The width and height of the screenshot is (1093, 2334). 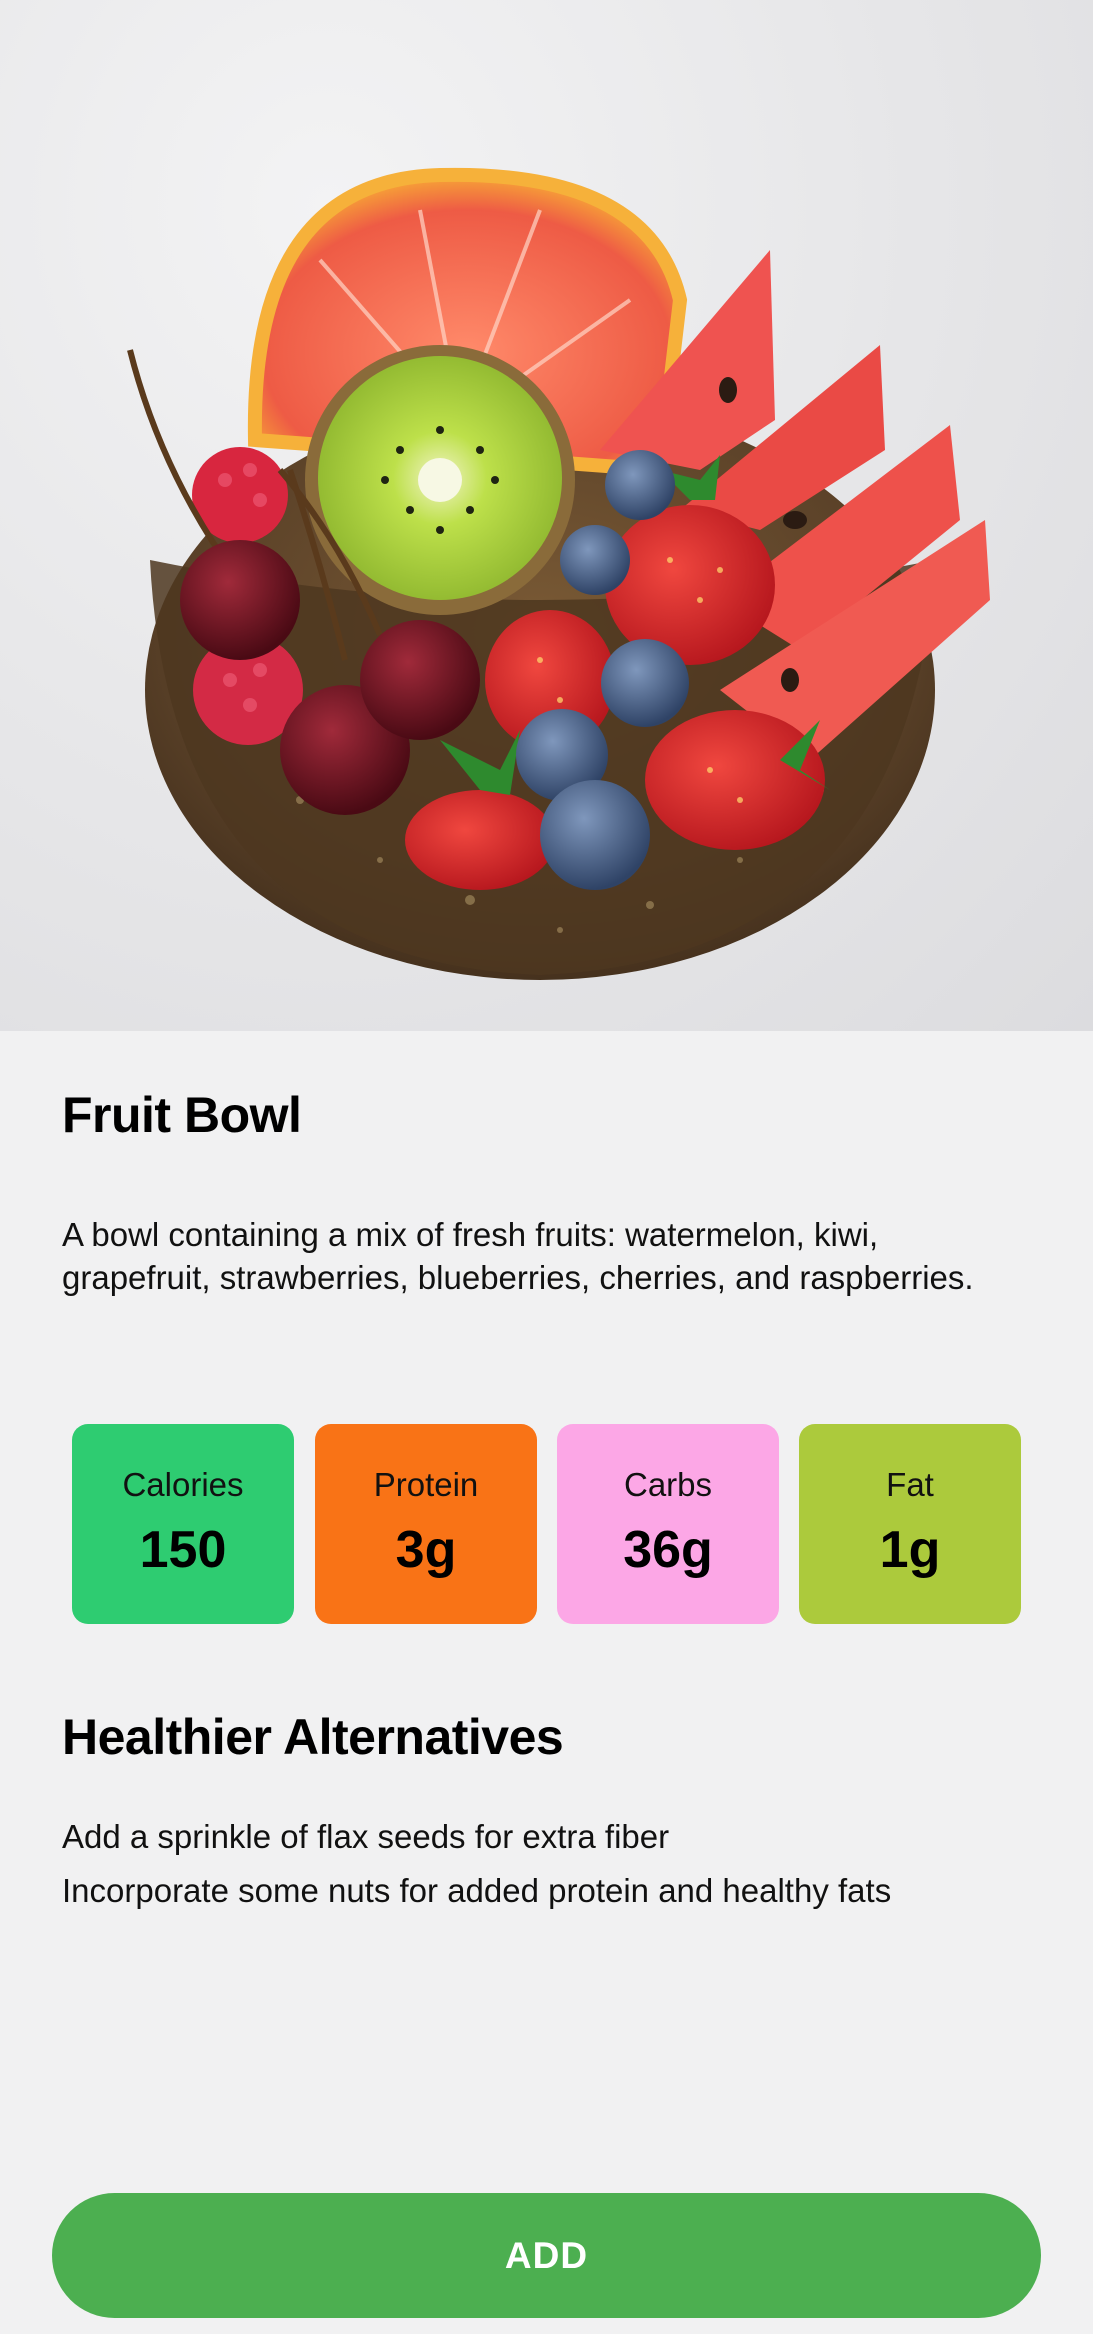 What do you see at coordinates (668, 1550) in the screenshot?
I see `macro-value: 36g` at bounding box center [668, 1550].